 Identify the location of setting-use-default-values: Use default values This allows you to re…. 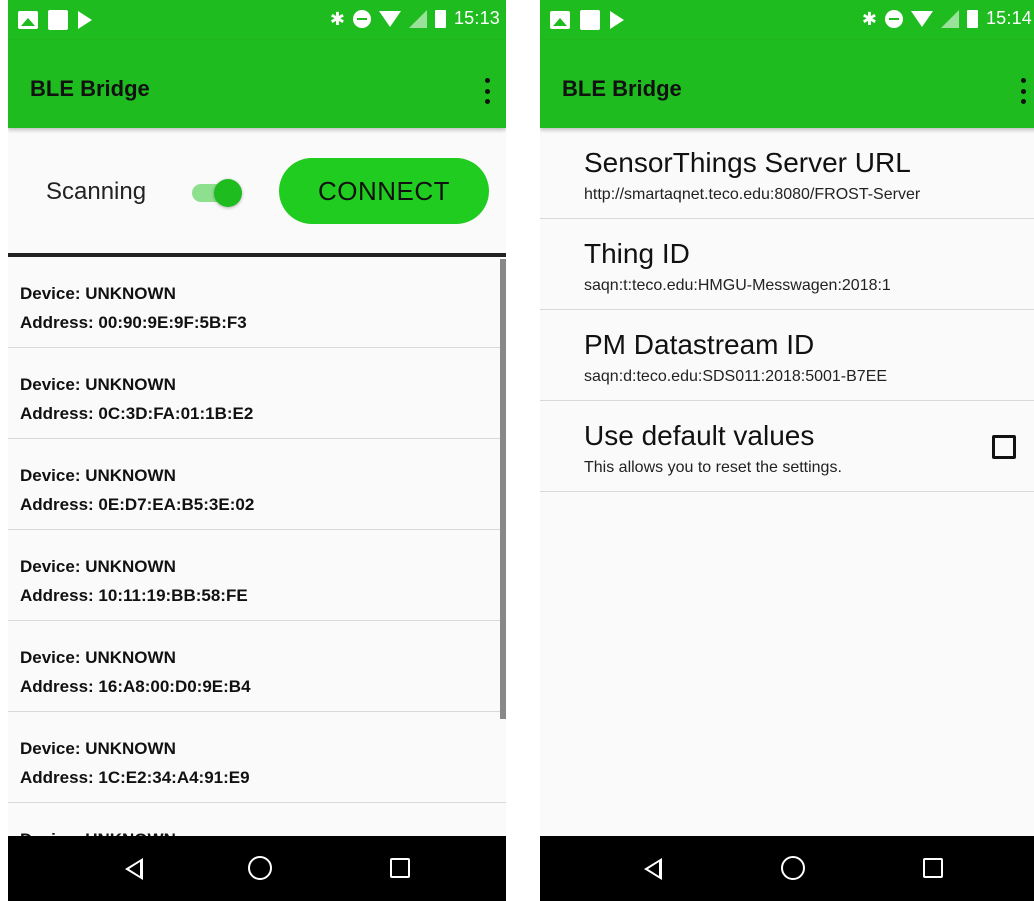
(787, 446).